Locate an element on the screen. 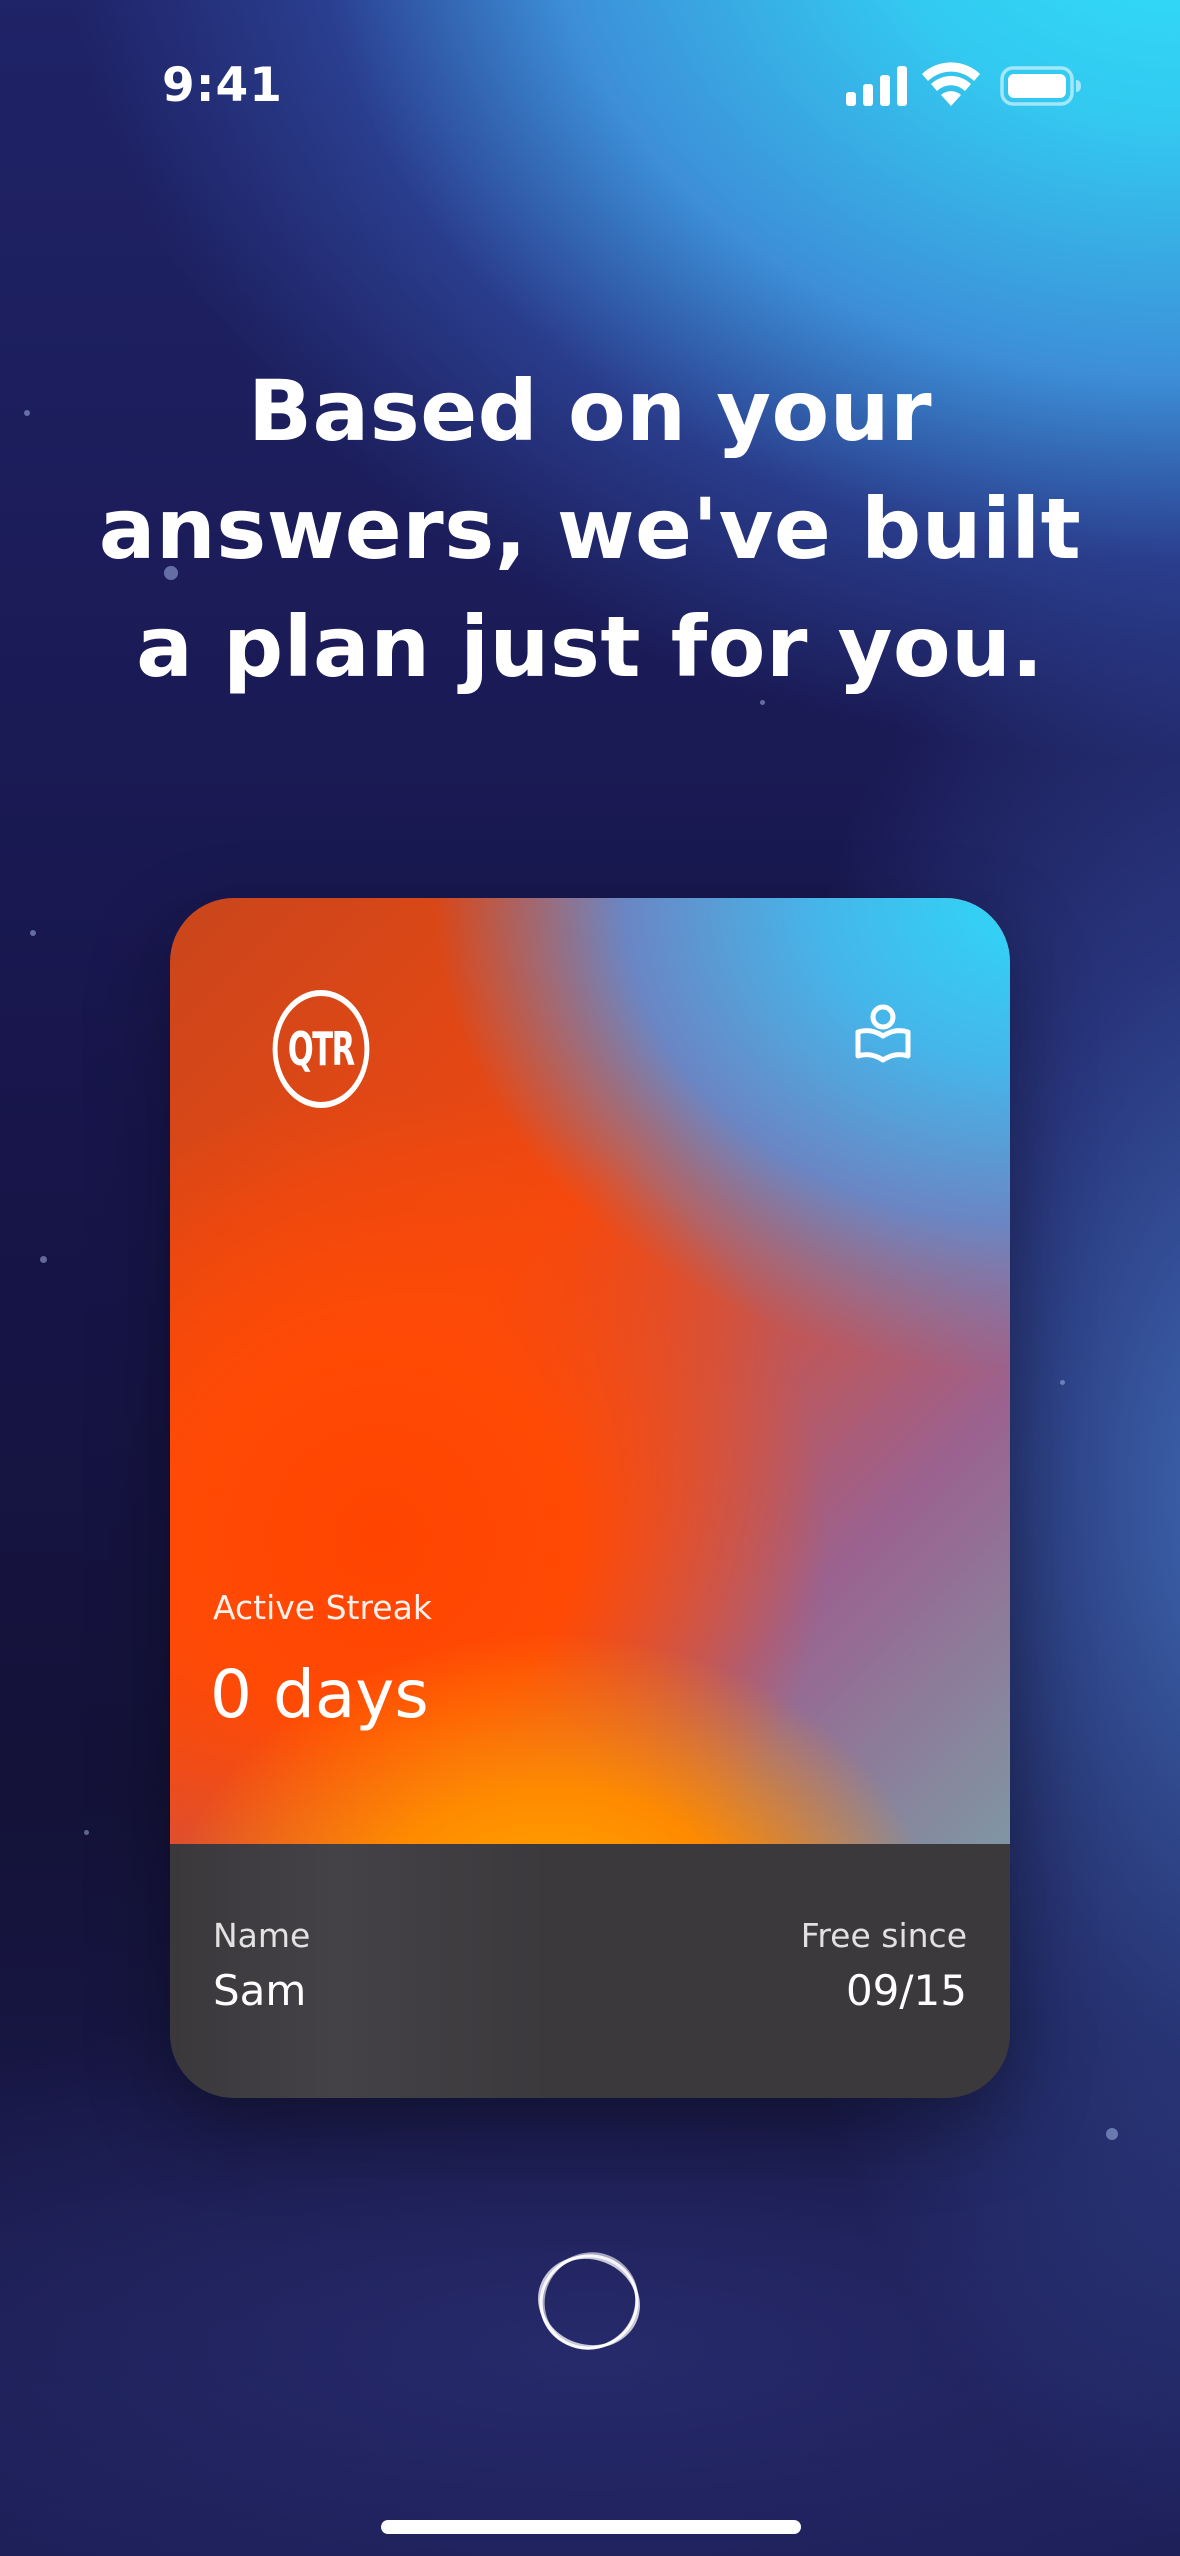  wifi-icon is located at coordinates (951, 84).